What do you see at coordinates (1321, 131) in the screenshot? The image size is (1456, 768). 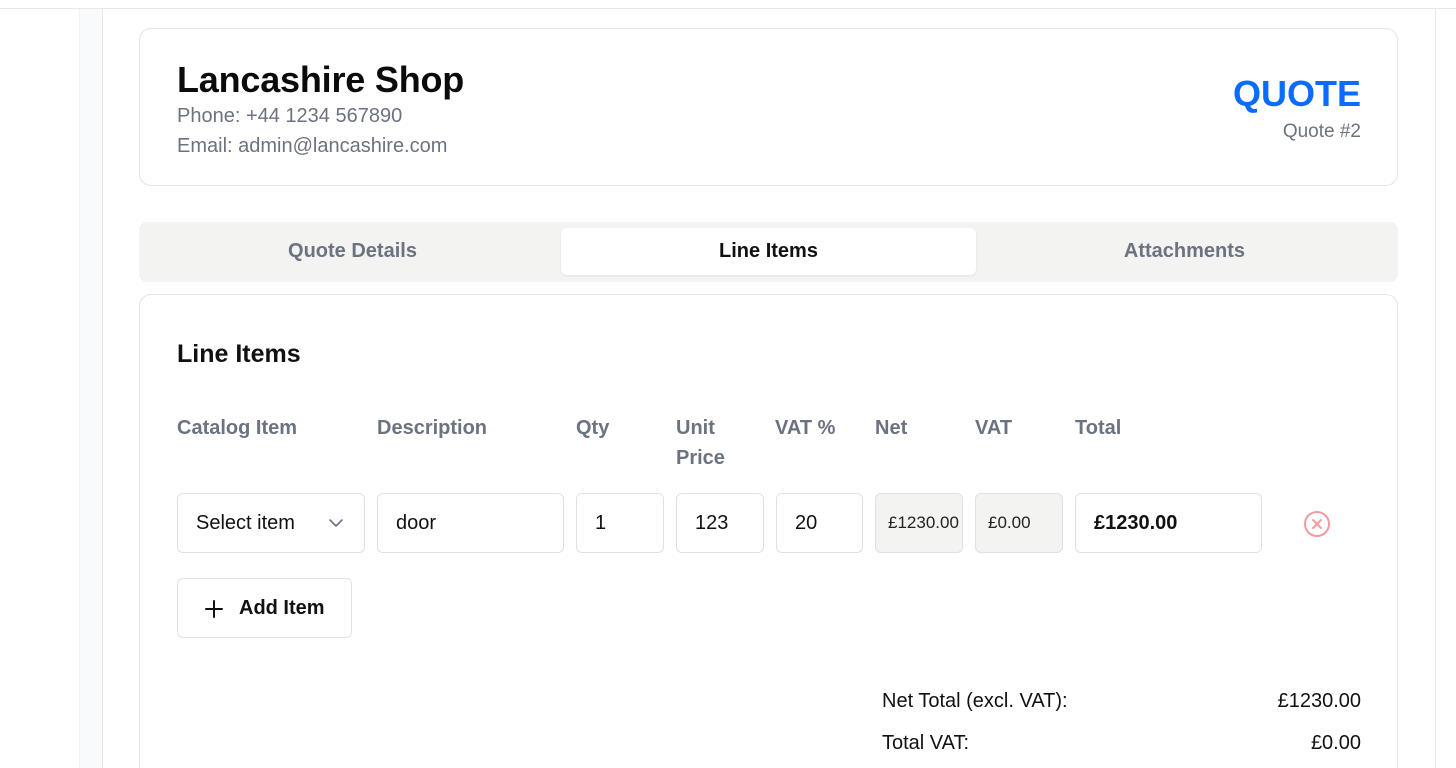 I see `quote-number: Quote #2` at bounding box center [1321, 131].